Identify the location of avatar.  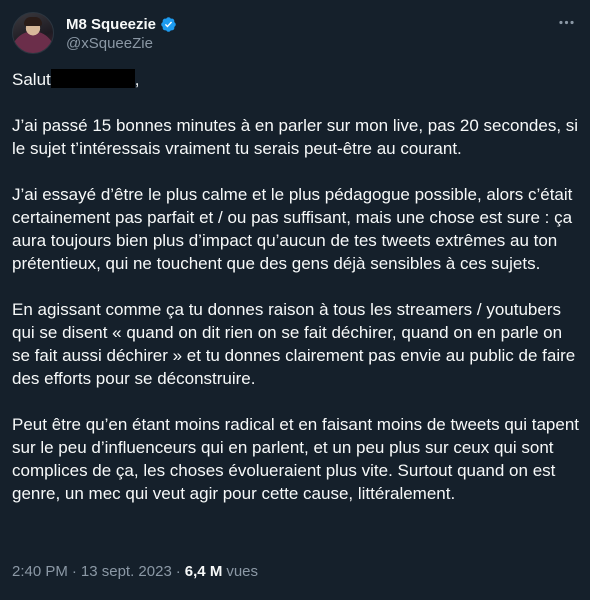
(33, 33).